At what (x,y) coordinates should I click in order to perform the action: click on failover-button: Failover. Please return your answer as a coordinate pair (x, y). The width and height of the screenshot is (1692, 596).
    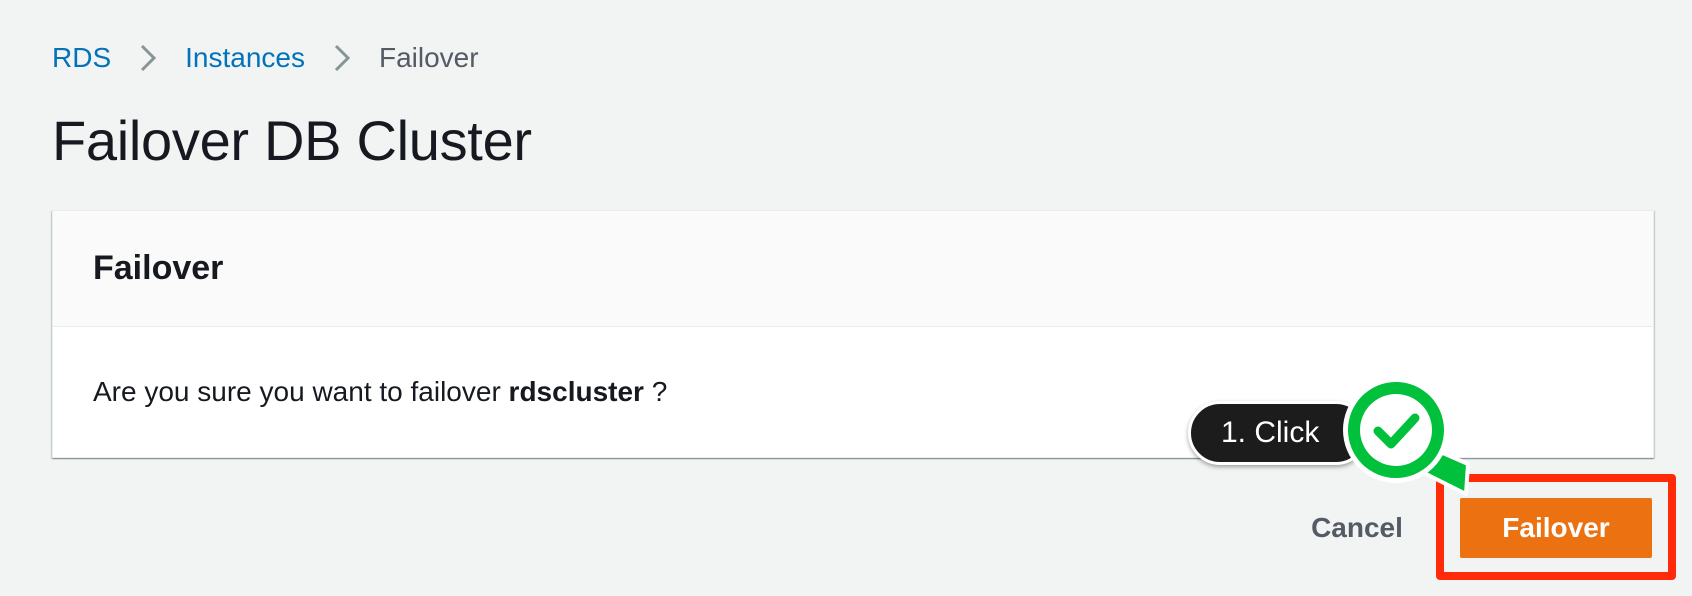
    Looking at the image, I should click on (1556, 528).